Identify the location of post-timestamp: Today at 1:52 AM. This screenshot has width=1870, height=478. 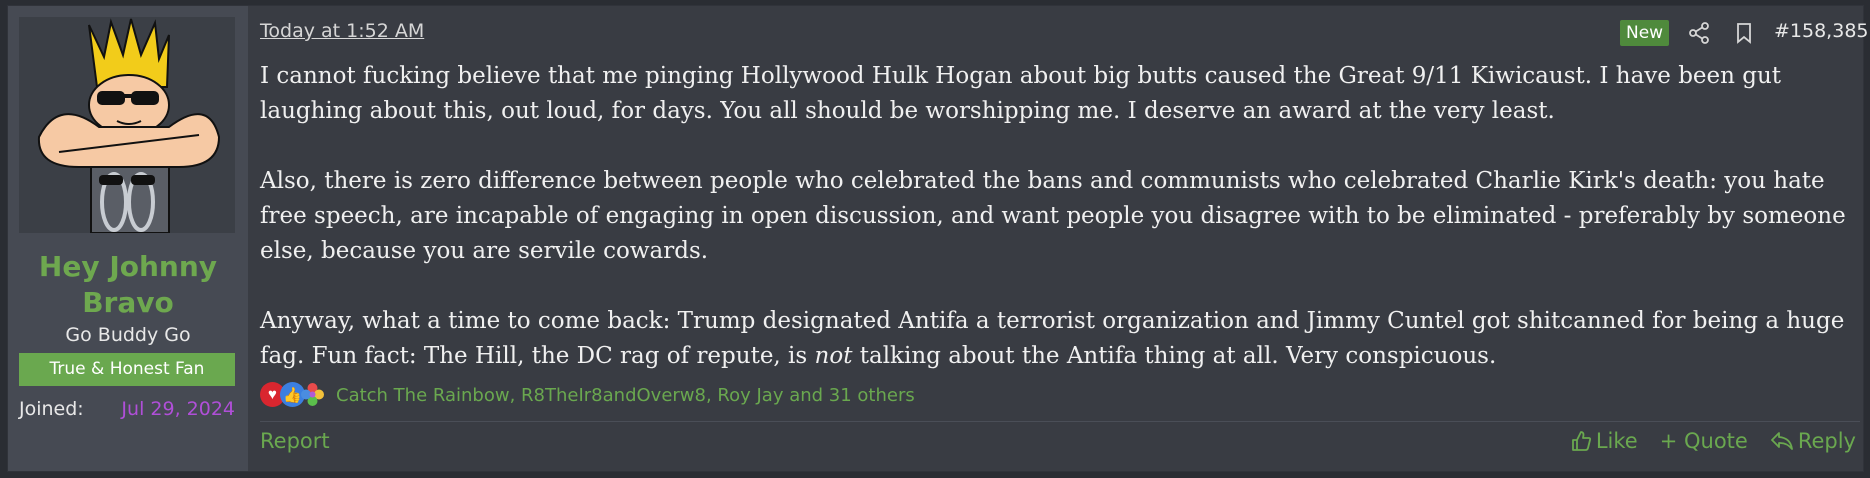
(342, 31).